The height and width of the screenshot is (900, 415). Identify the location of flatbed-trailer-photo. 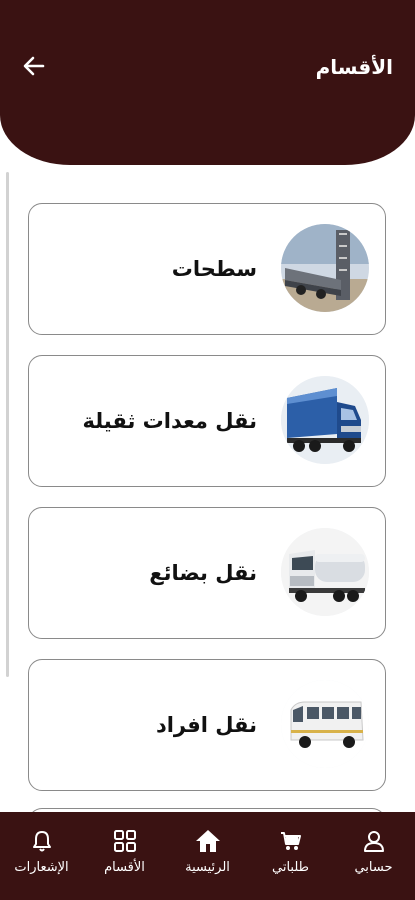
(325, 268).